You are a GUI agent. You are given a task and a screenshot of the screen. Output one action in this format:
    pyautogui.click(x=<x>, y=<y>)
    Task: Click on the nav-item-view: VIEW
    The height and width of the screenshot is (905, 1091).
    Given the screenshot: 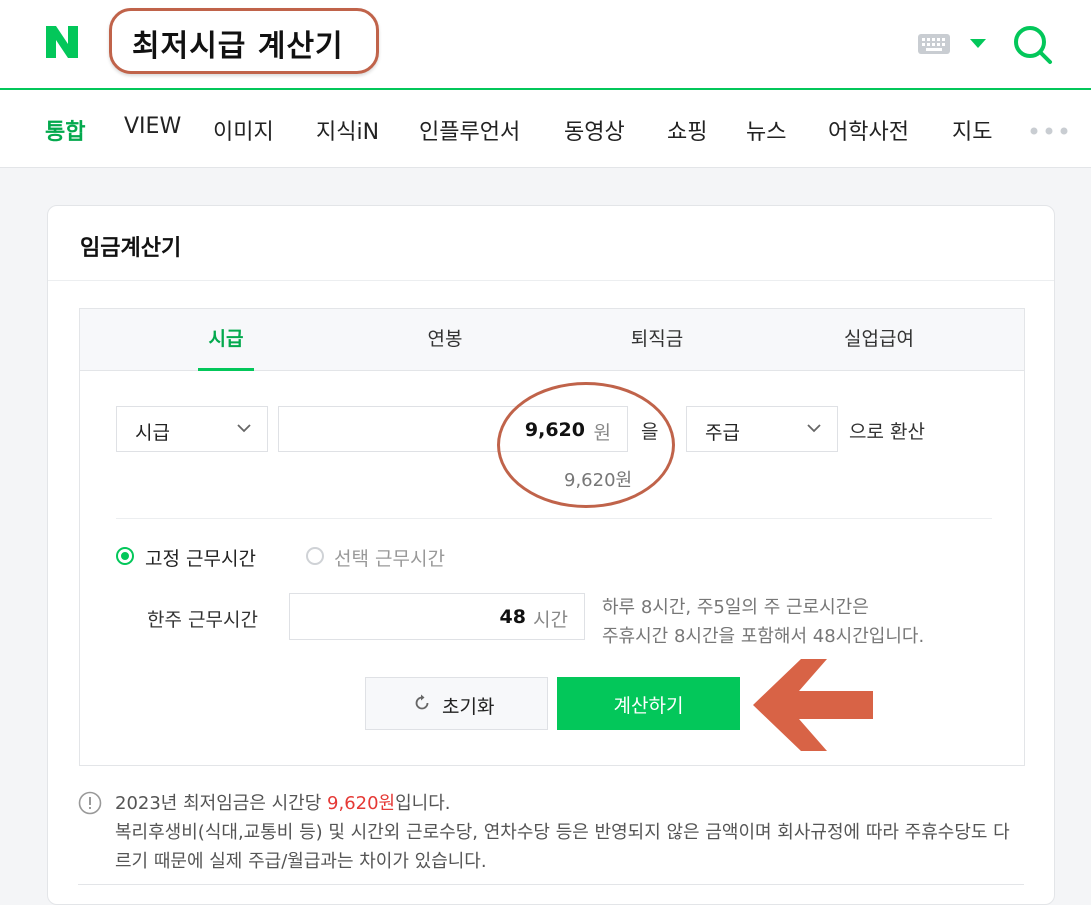 What is the action you would take?
    pyautogui.click(x=152, y=126)
    